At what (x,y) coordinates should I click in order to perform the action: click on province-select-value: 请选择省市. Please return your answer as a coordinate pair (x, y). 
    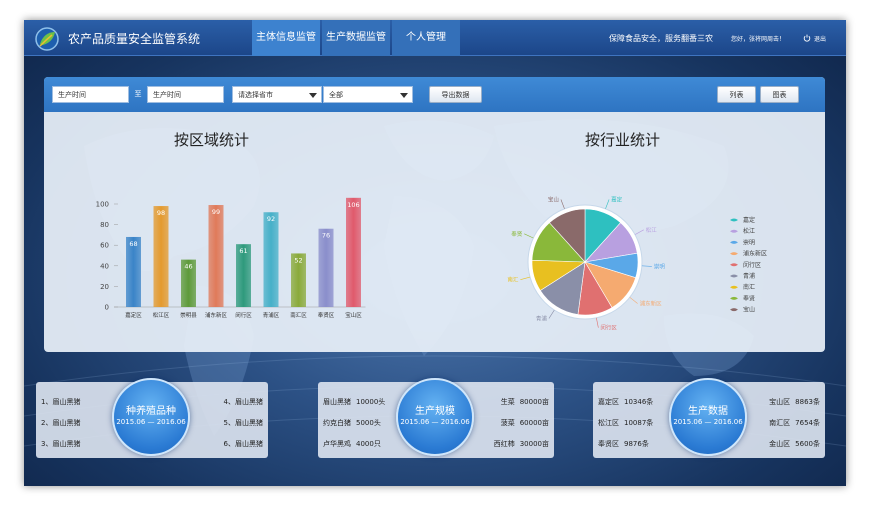
    Looking at the image, I should click on (255, 95).